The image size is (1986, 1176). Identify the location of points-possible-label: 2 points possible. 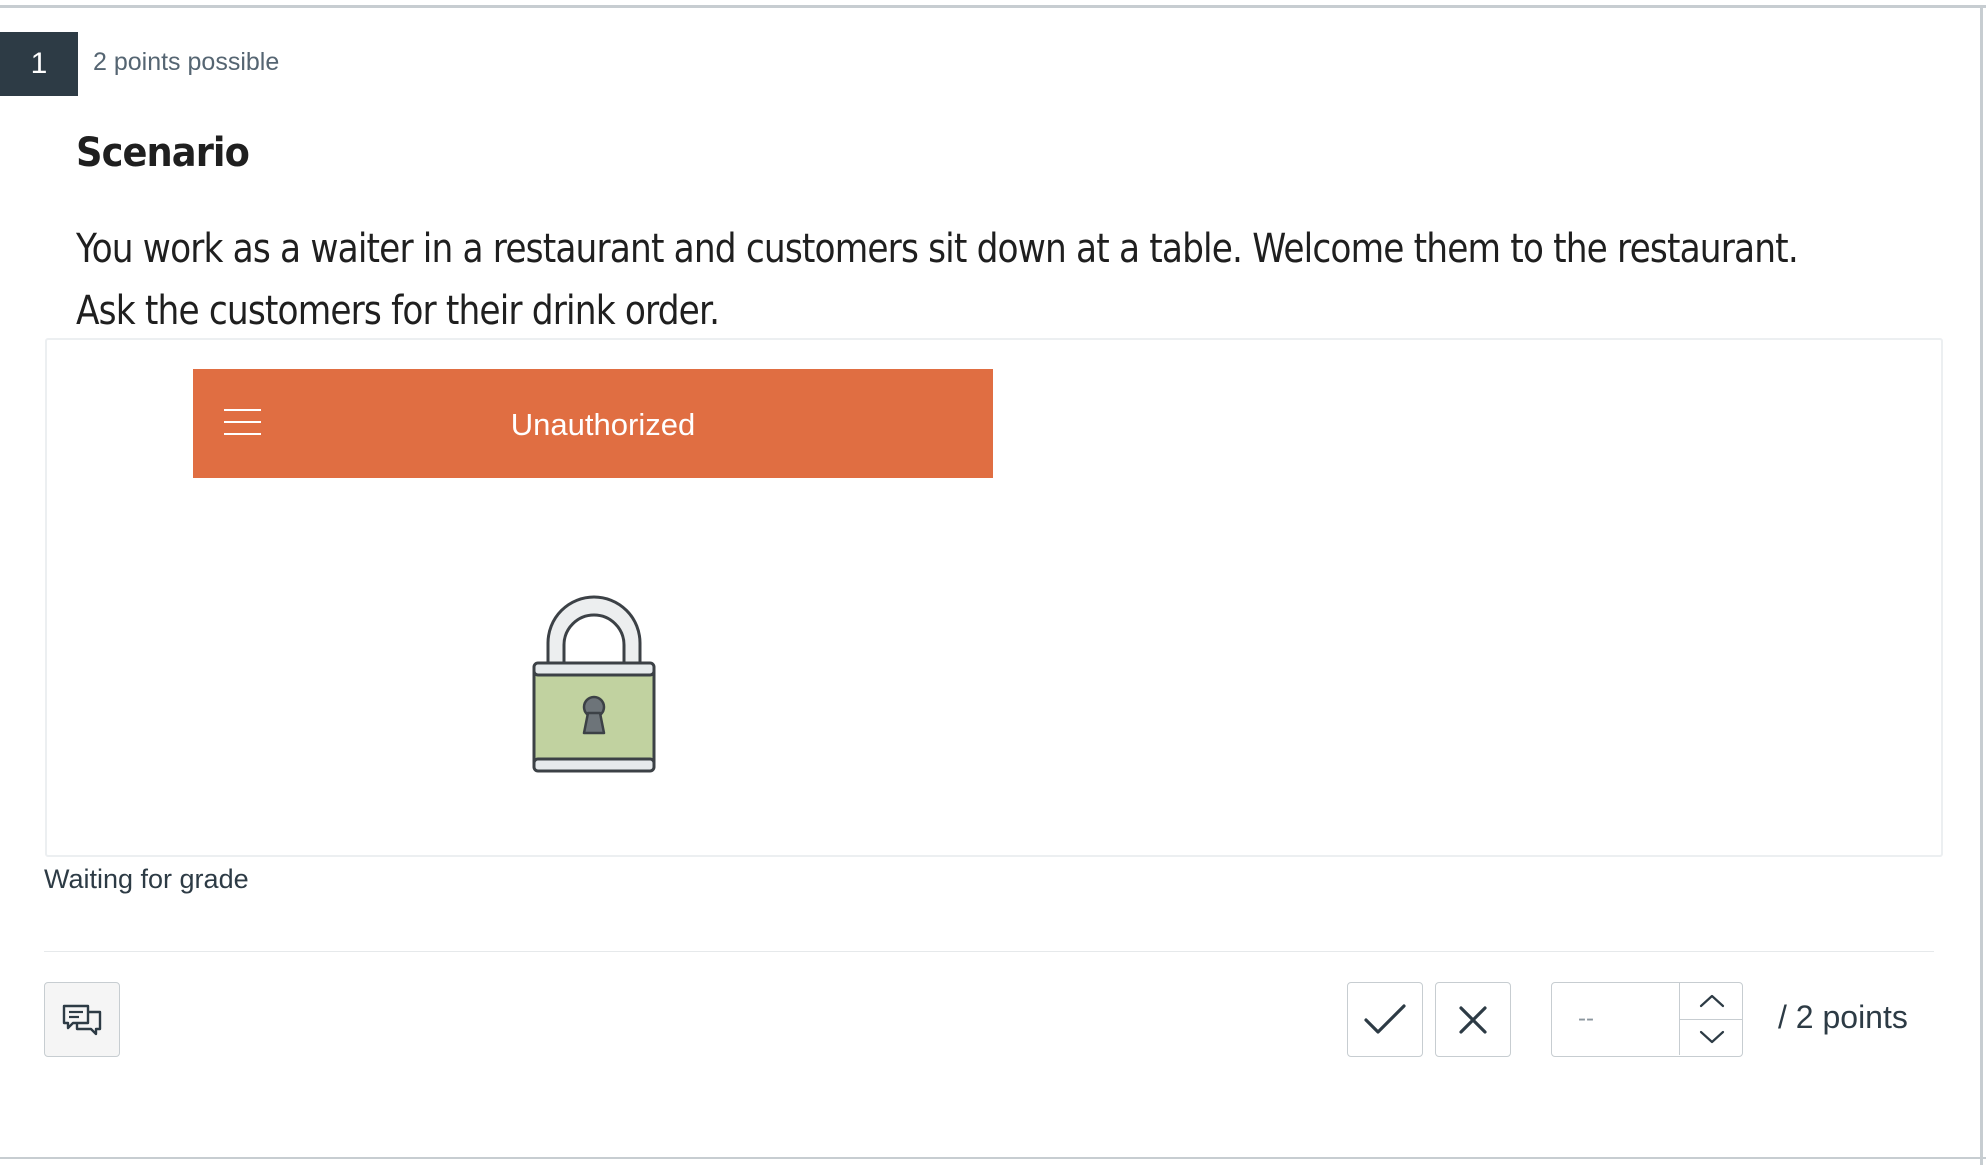
(186, 62).